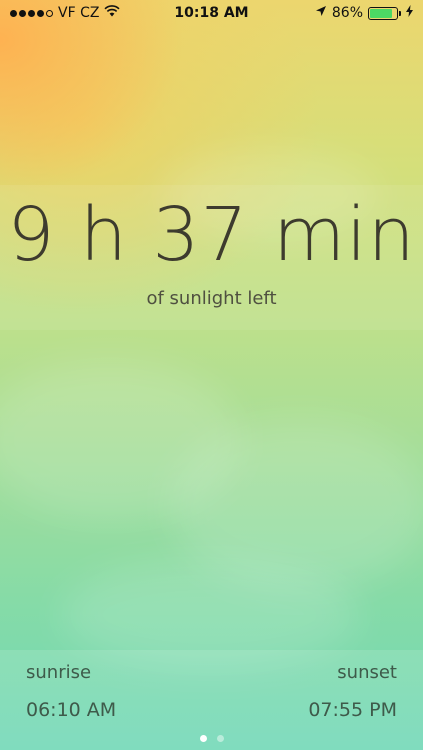 The width and height of the screenshot is (423, 750). What do you see at coordinates (409, 13) in the screenshot?
I see `charging-bolt-icon` at bounding box center [409, 13].